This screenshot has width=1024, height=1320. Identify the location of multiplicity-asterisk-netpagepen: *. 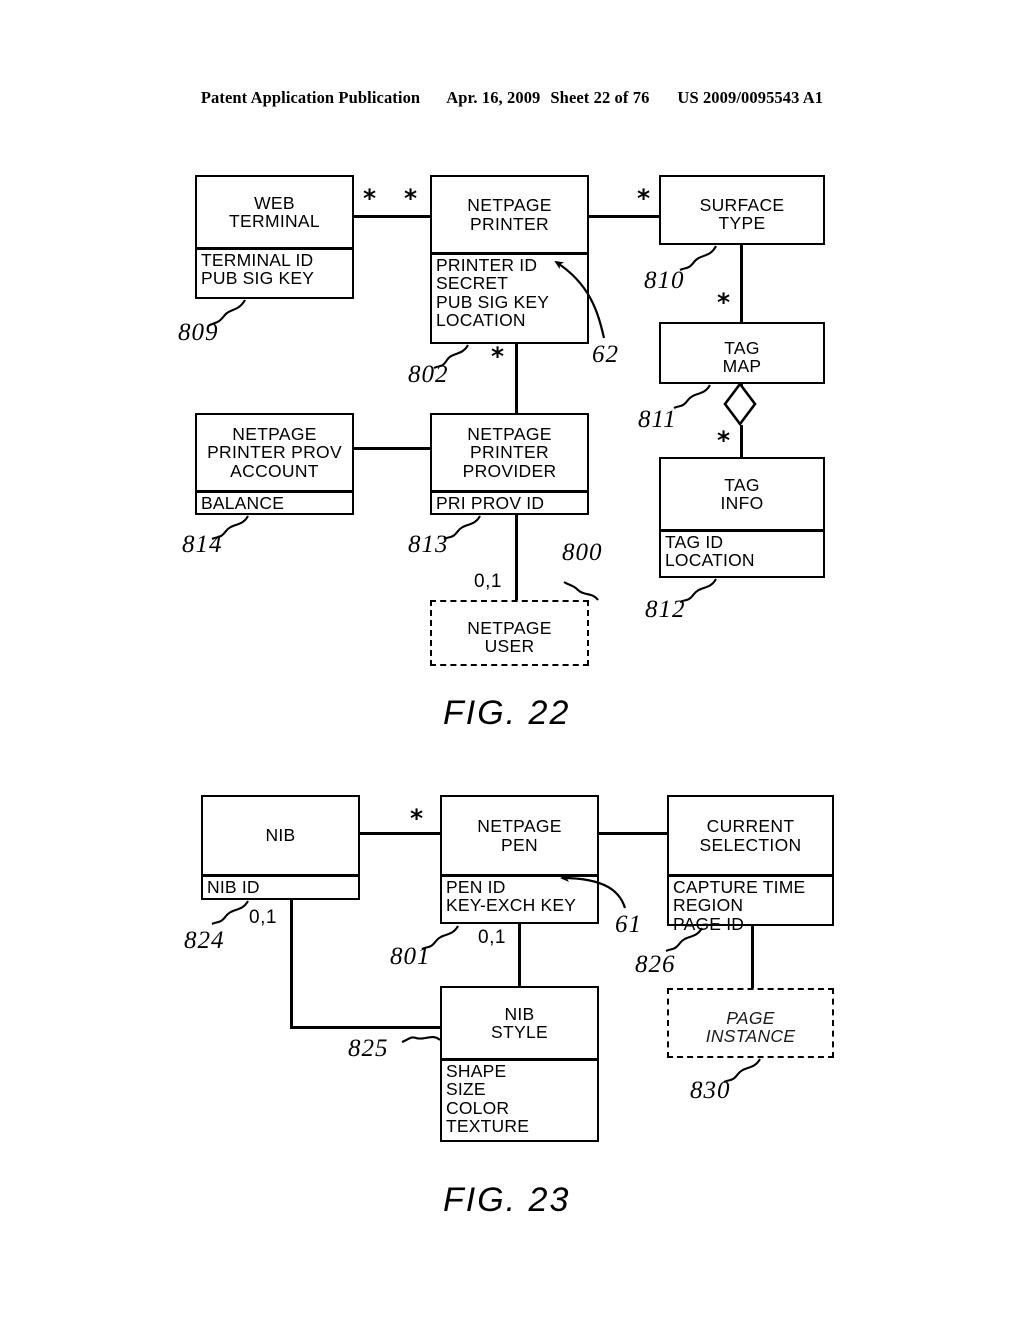
(417, 818).